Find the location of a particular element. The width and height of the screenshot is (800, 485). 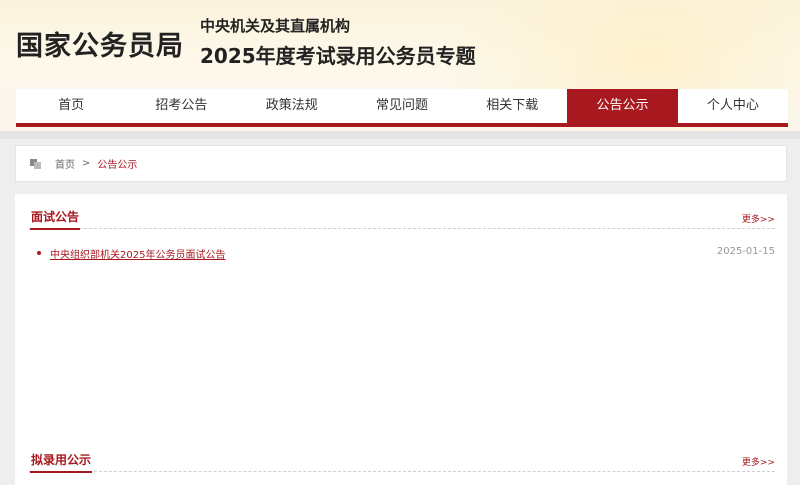

location-icon is located at coordinates (35, 163).